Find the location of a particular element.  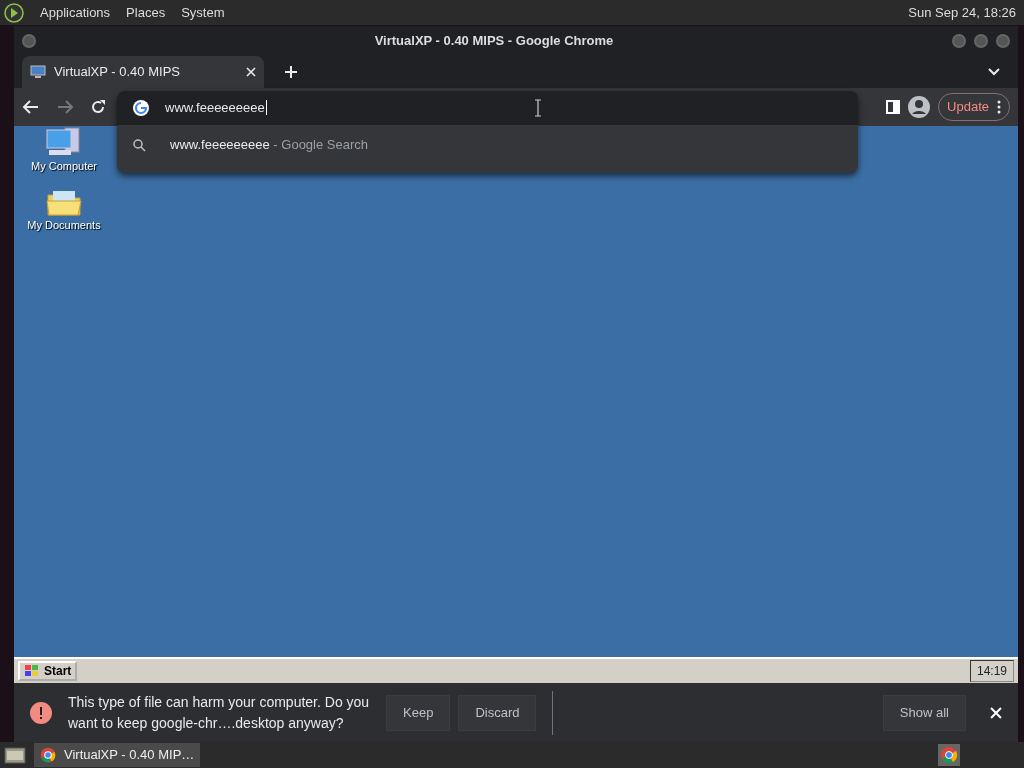

clock: 14:19 is located at coordinates (991, 671).